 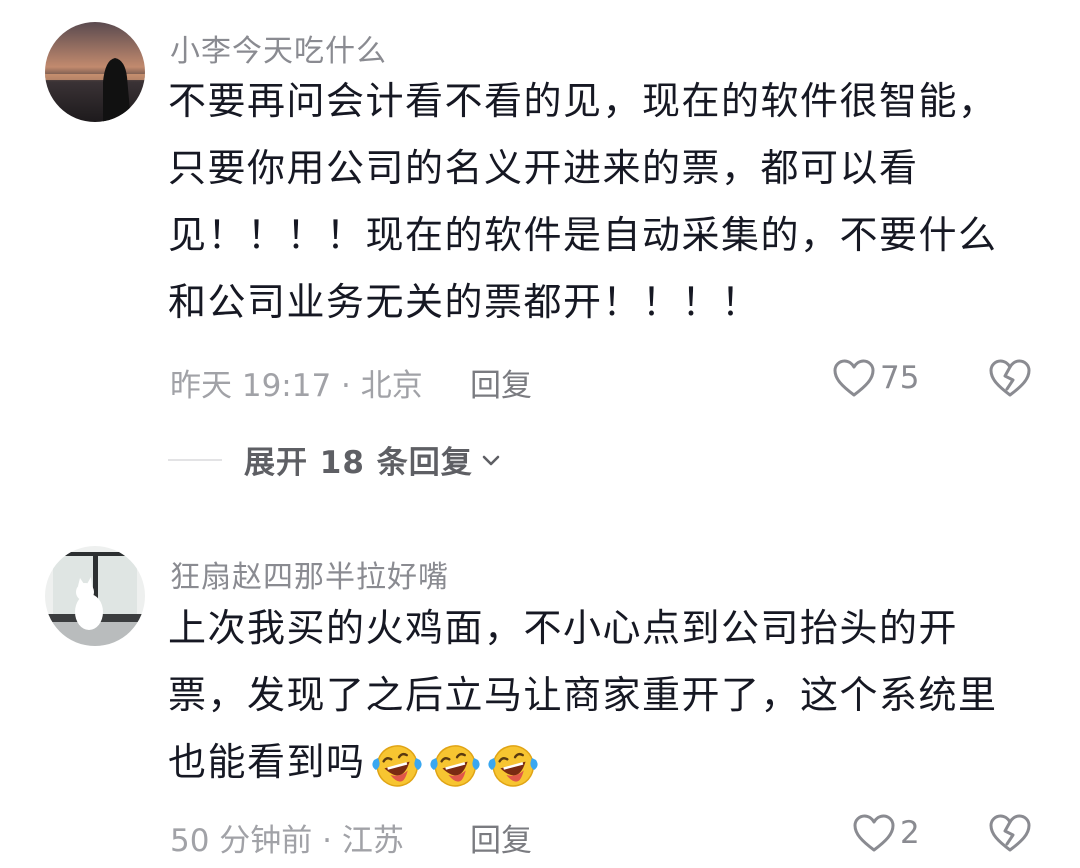 What do you see at coordinates (309, 574) in the screenshot?
I see `username: 狂扇赵四那半拉好嘴` at bounding box center [309, 574].